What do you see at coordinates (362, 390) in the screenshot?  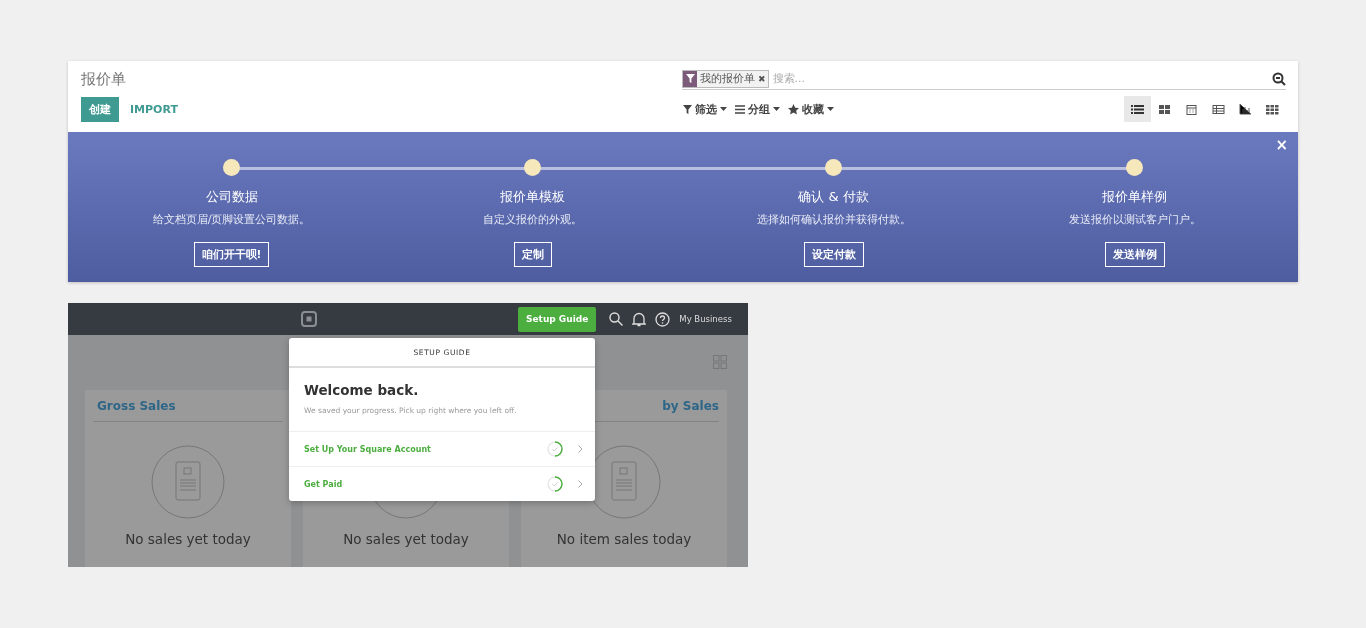 I see `welcome-heading: Welcome back.` at bounding box center [362, 390].